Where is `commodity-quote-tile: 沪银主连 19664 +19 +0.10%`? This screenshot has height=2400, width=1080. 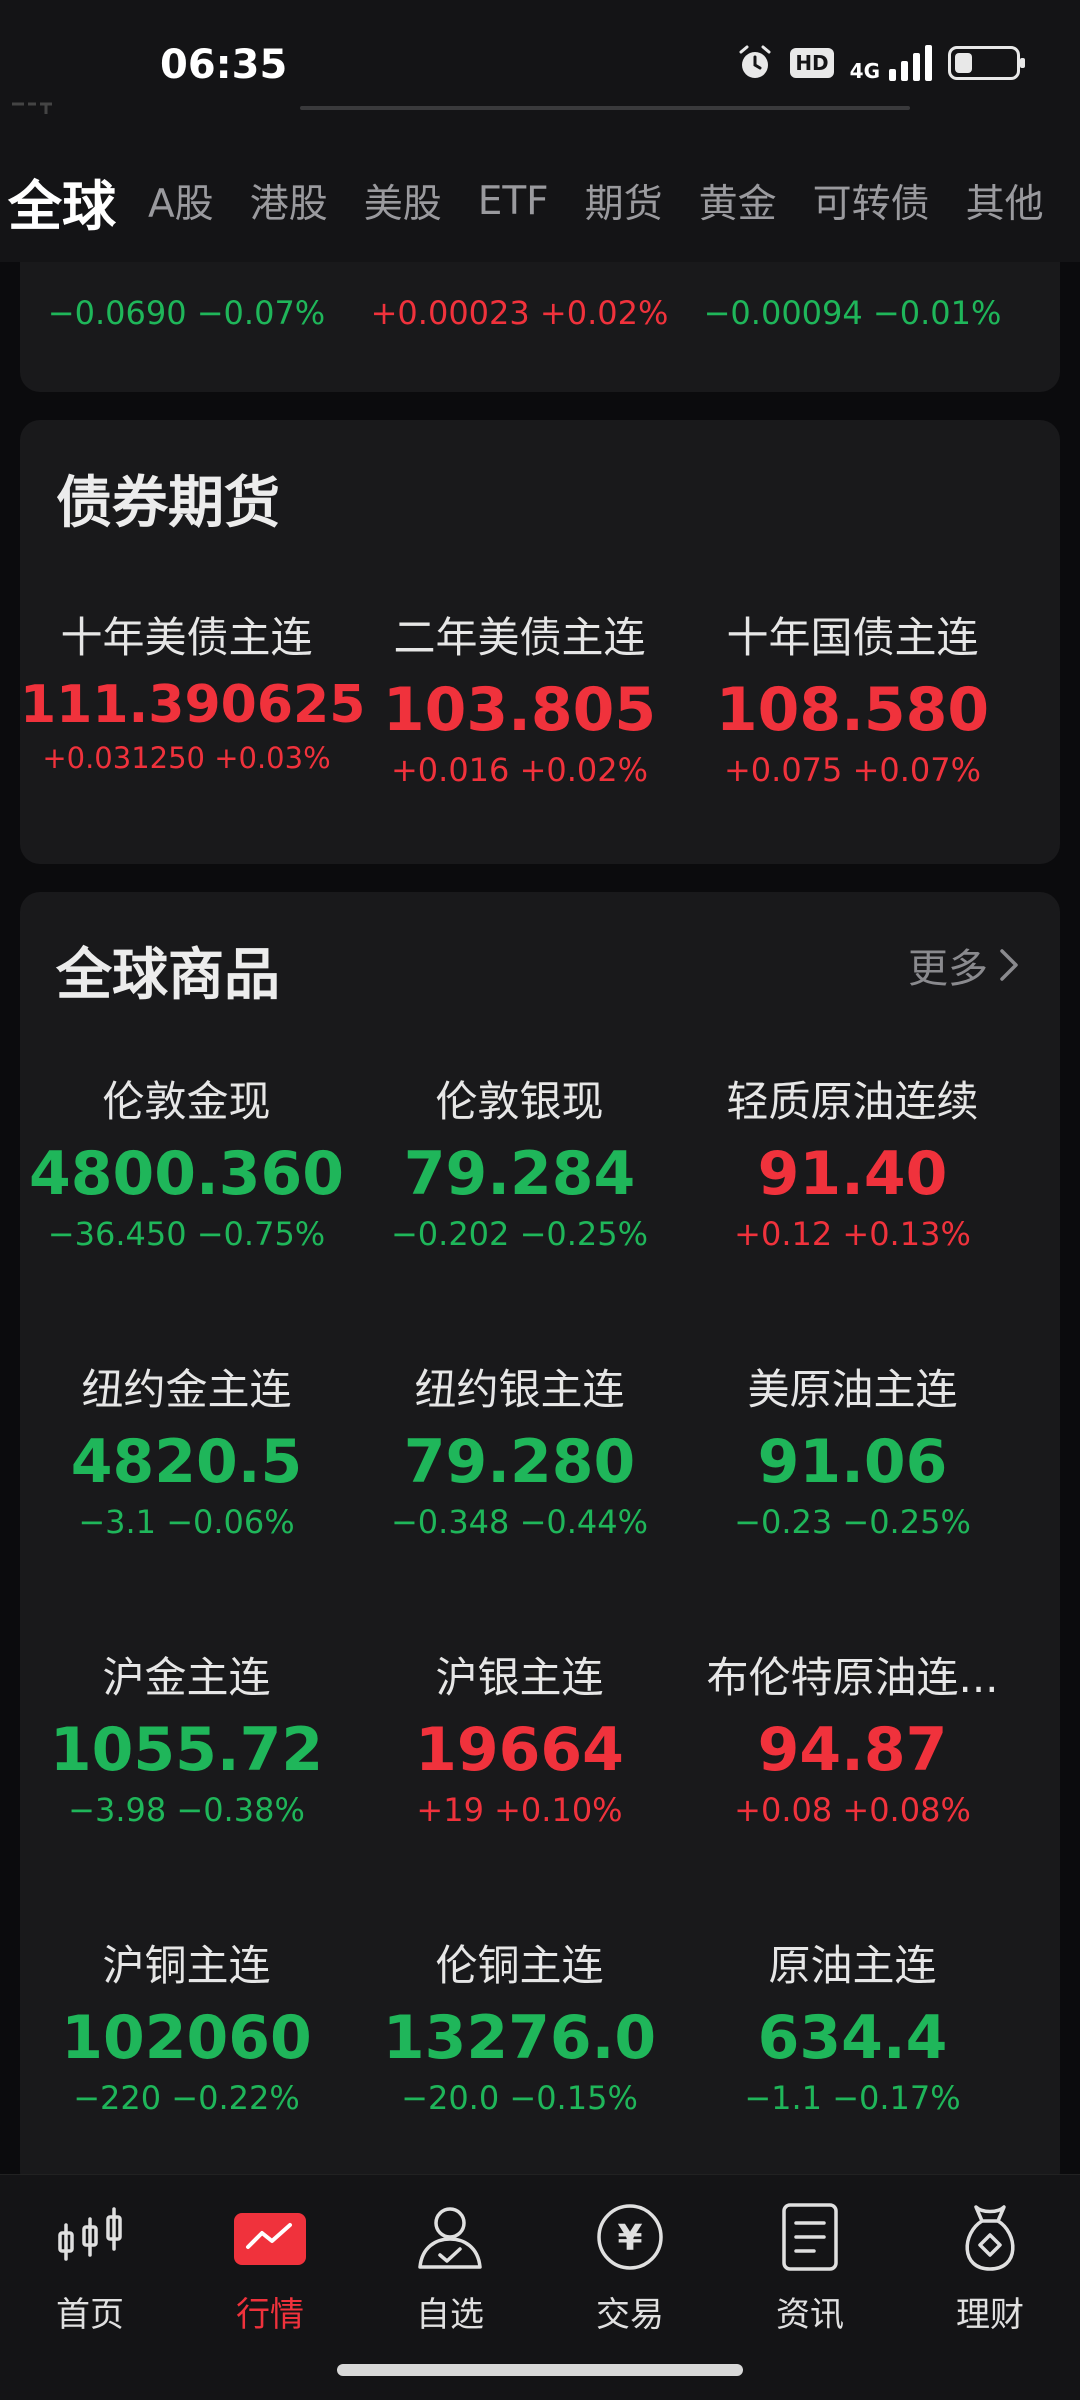 commodity-quote-tile: 沪银主连 19664 +19 +0.10% is located at coordinates (519, 1736).